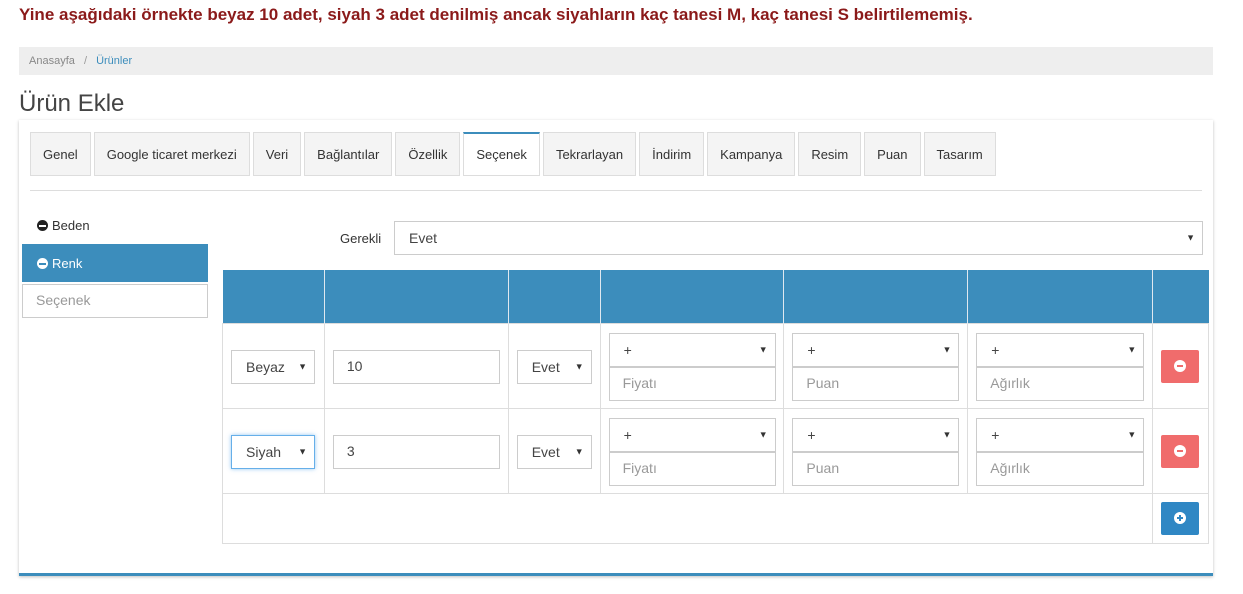  What do you see at coordinates (277, 154) in the screenshot?
I see `tab-veri: Veri` at bounding box center [277, 154].